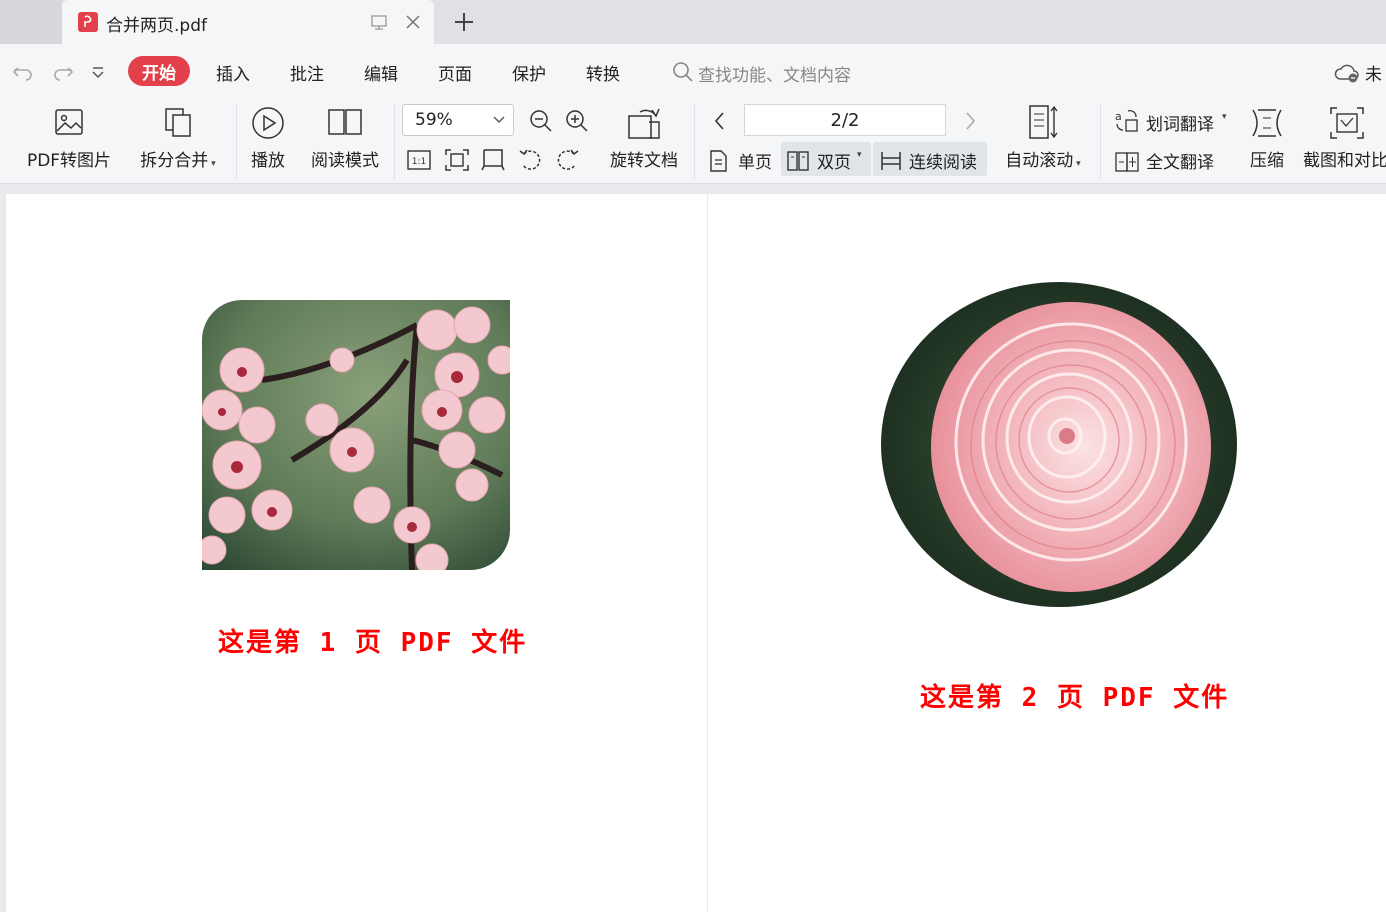 This screenshot has height=912, width=1386. Describe the element at coordinates (1180, 125) in the screenshot. I see `word-translate-label: 划词翻译` at that location.